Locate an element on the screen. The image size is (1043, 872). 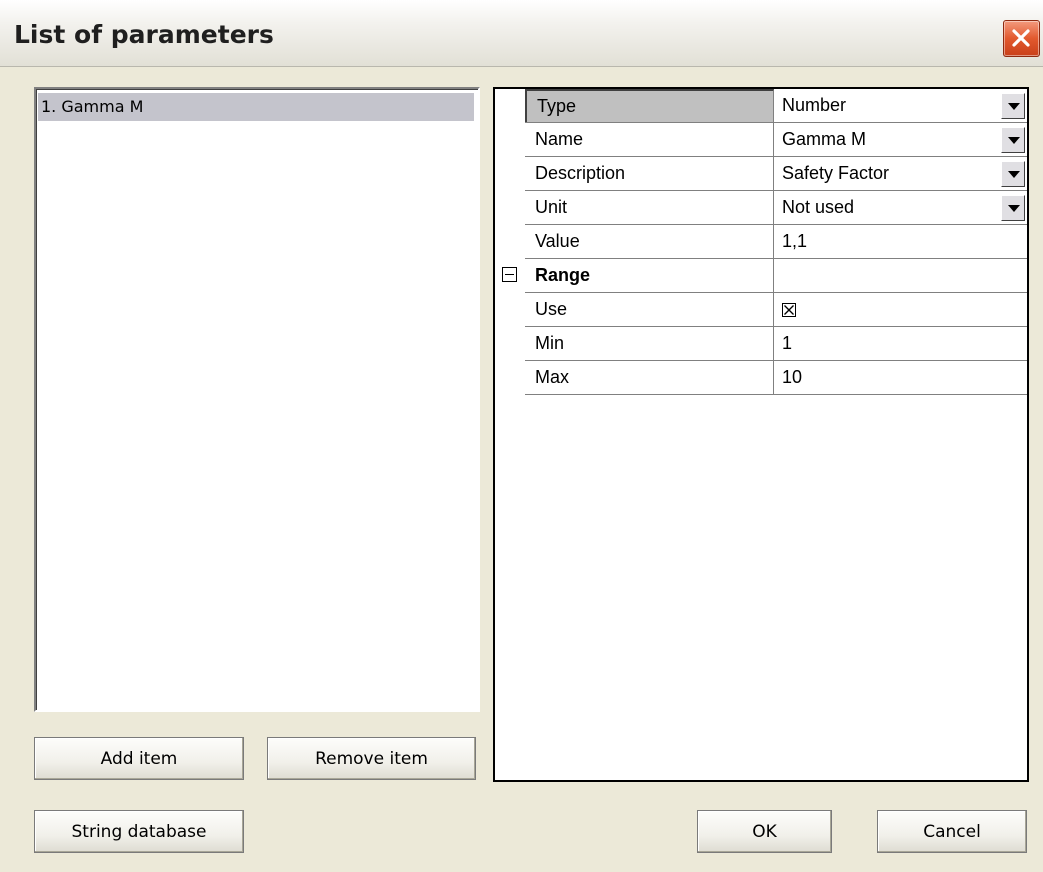
property-value-text: Not used is located at coordinates (818, 207).